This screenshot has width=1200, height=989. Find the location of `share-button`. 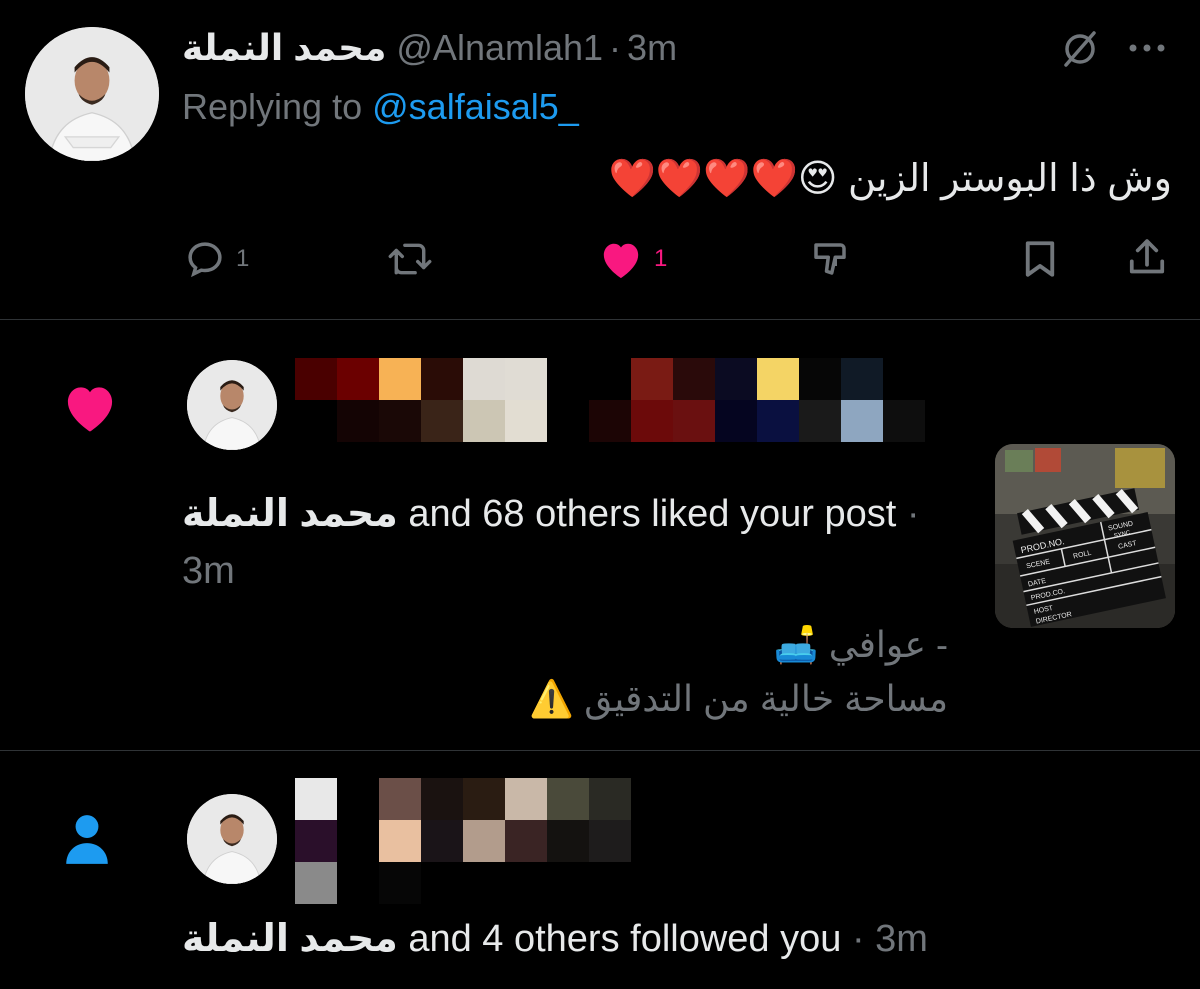

share-button is located at coordinates (1147, 258).